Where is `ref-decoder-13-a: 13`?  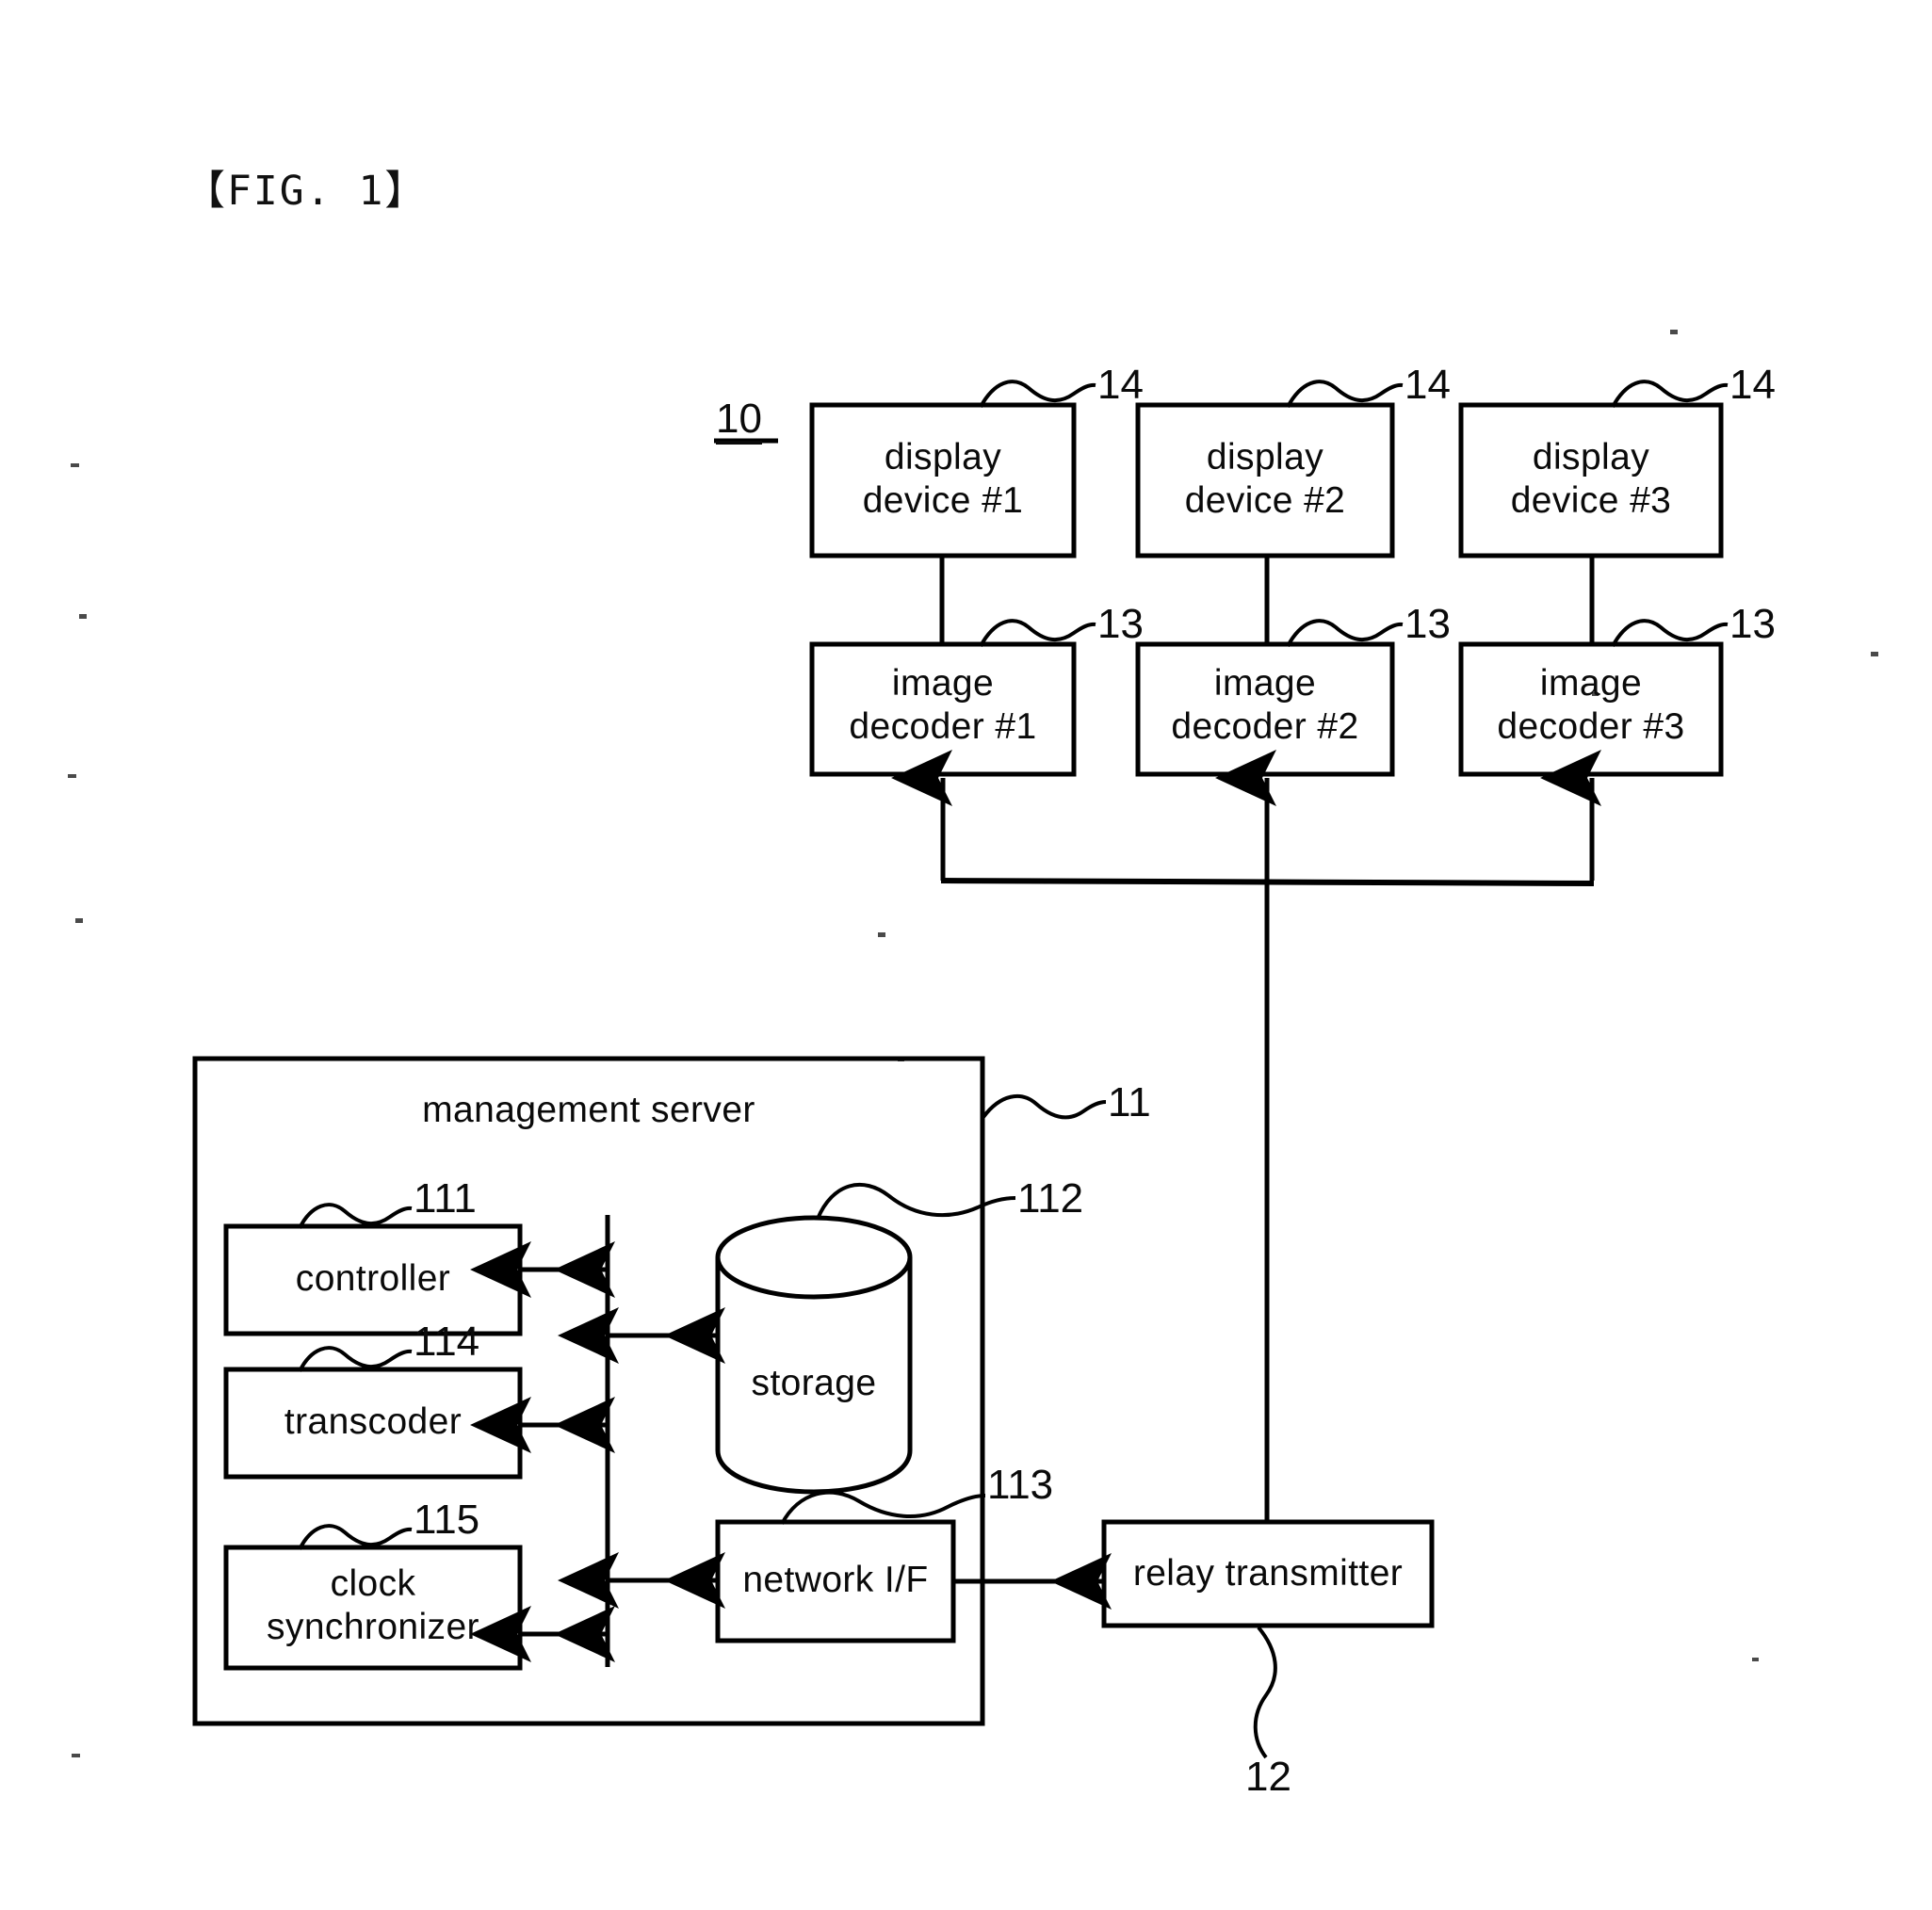
ref-decoder-13-a: 13 is located at coordinates (1121, 624).